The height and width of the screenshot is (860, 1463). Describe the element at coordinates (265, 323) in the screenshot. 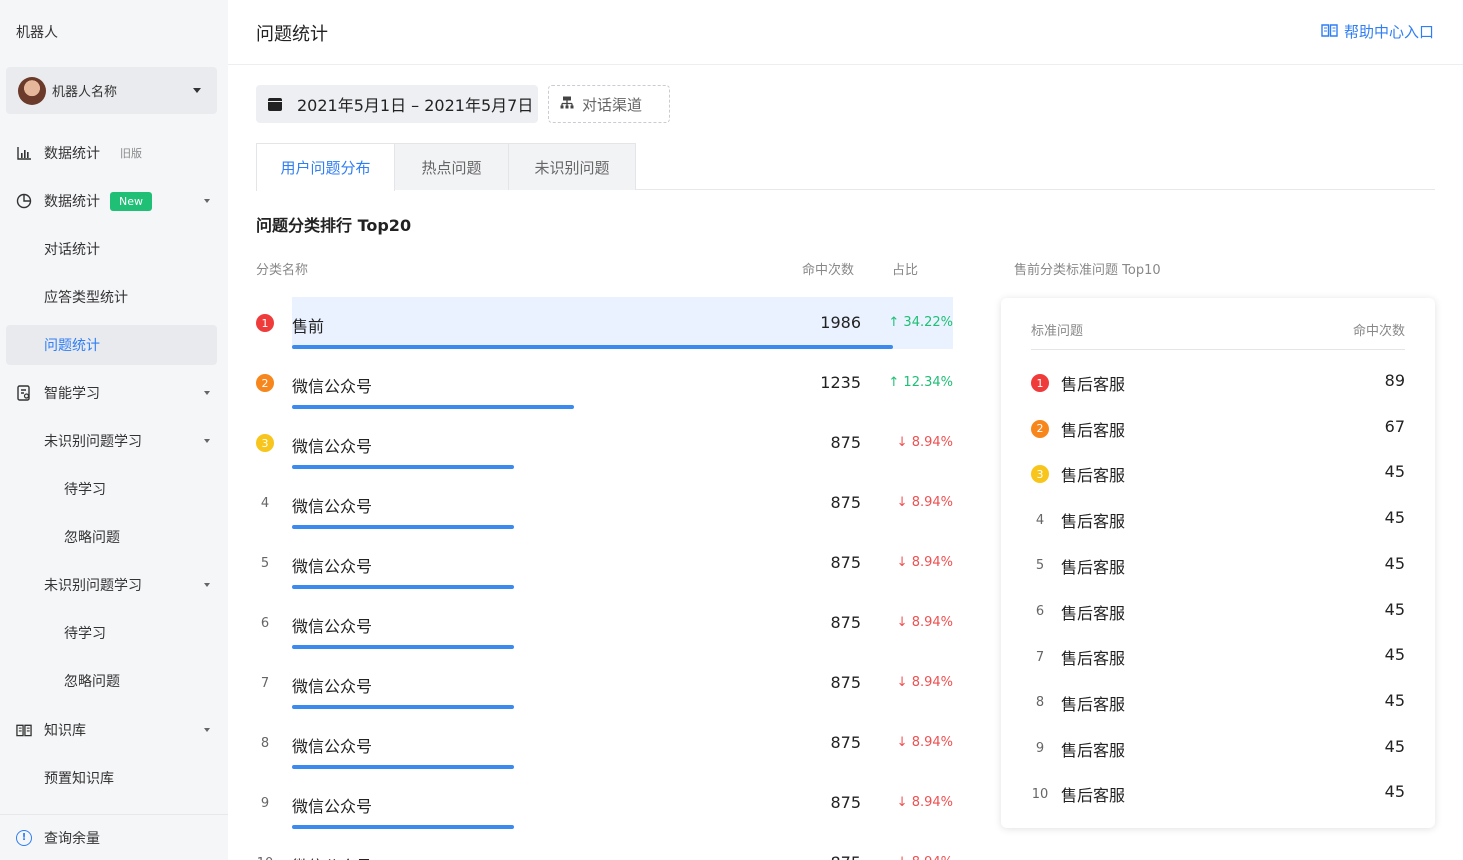

I see `rank-badge: 1` at that location.